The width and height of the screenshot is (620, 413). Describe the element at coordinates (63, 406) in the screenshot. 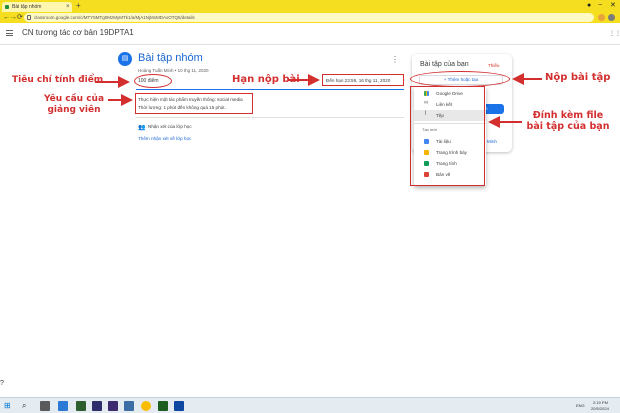

I see `file-explorer-icon` at that location.